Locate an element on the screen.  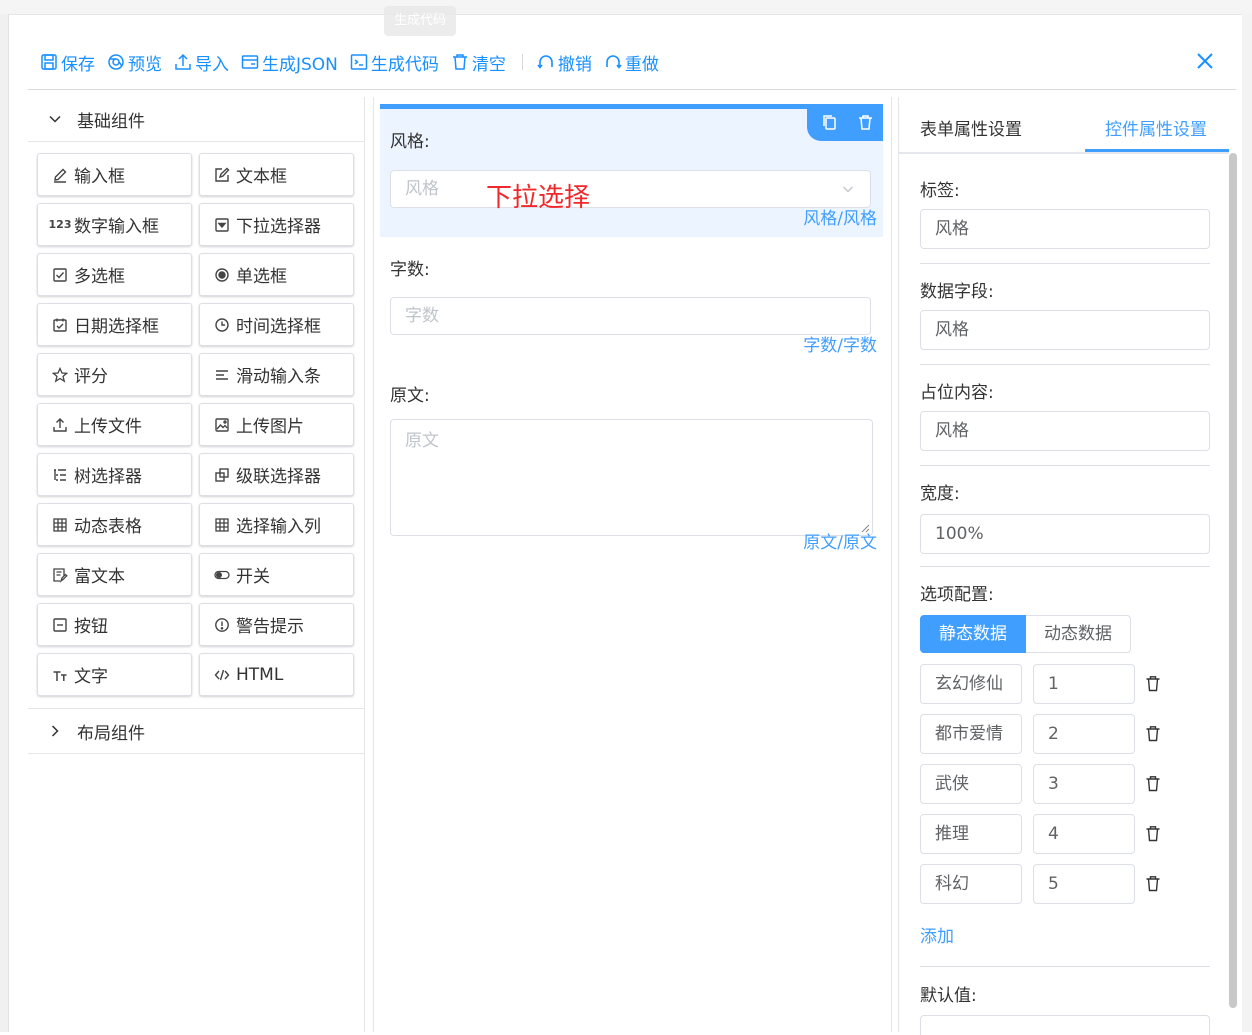
button-icon is located at coordinates (60, 625).